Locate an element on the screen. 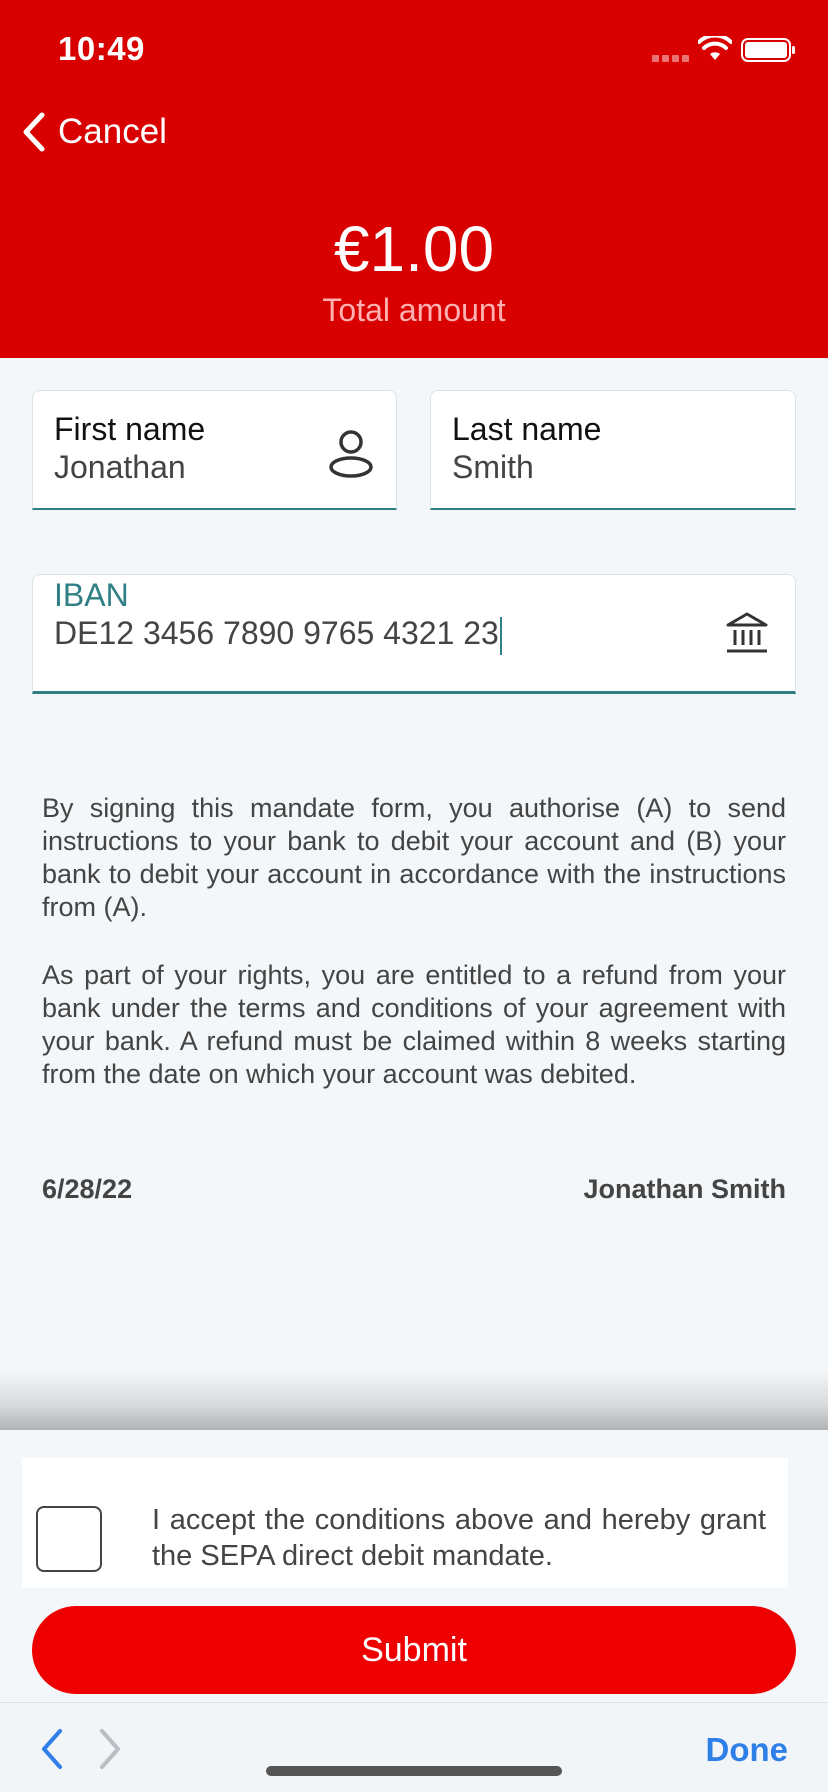 Image resolution: width=828 pixels, height=1792 pixels. chevron-right-icon is located at coordinates (110, 1749).